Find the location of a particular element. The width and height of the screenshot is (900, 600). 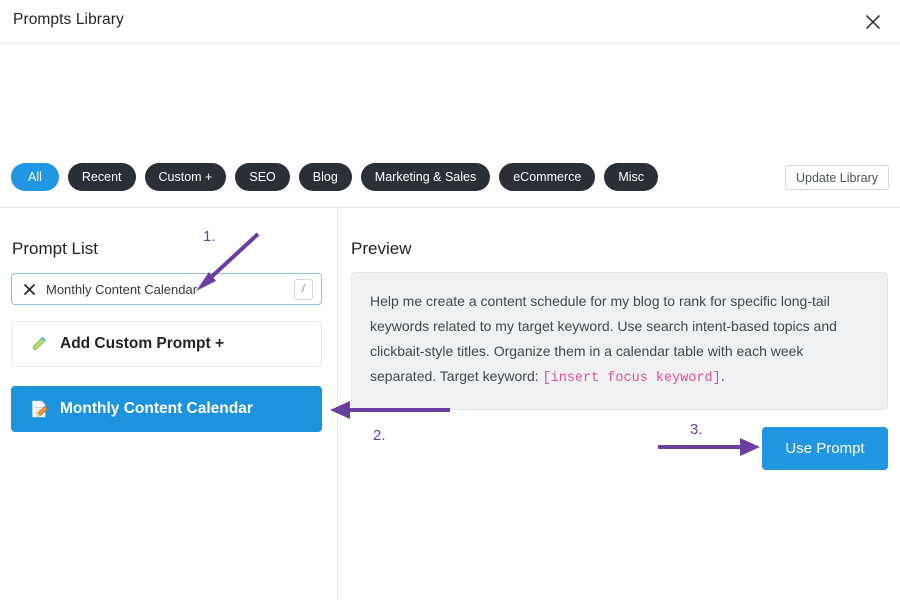

search-field: / is located at coordinates (166, 289).